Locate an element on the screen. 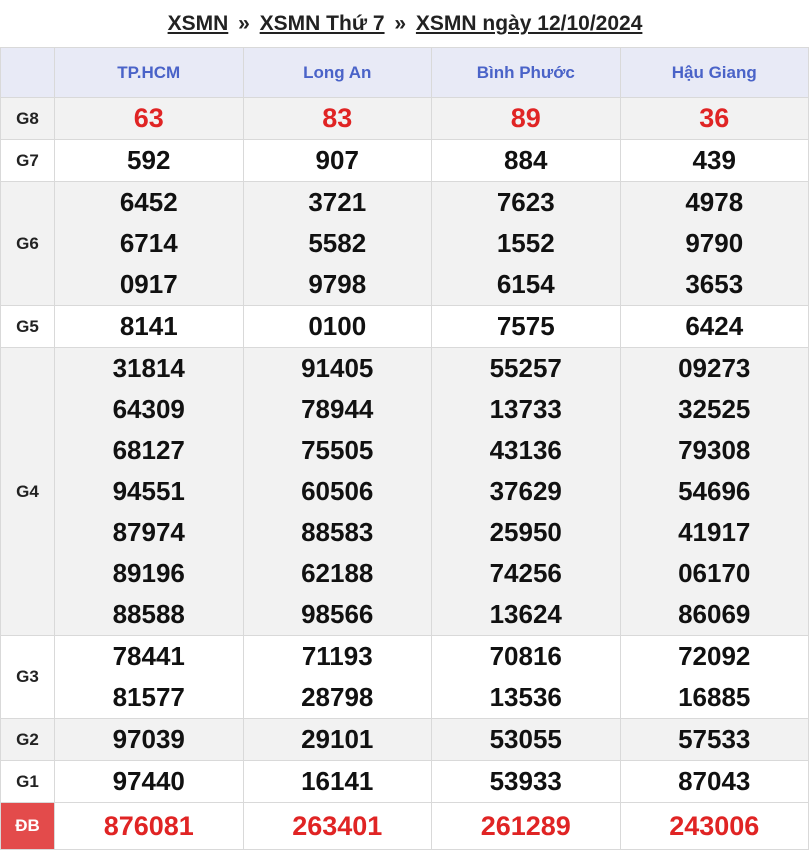 Image resolution: width=810 pixels, height=856 pixels. prize-cell: 7623 1552 6154 is located at coordinates (526, 243).